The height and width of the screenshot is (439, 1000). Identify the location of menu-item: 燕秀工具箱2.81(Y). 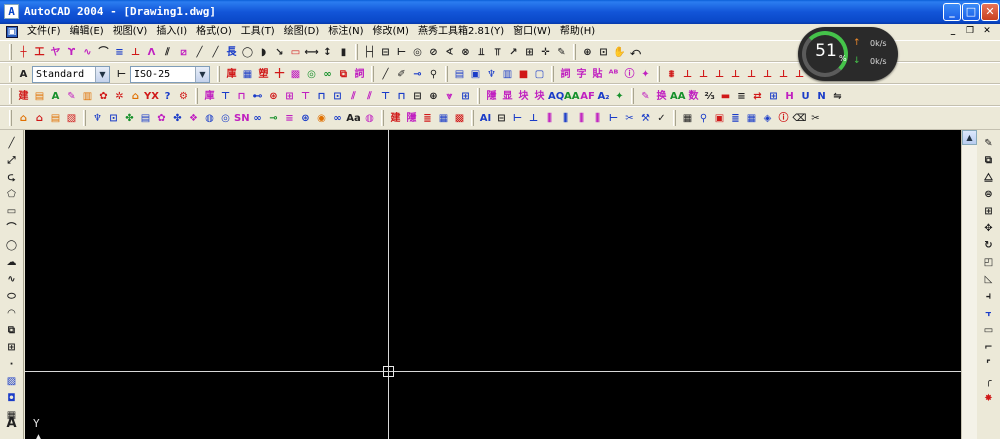
(462, 32).